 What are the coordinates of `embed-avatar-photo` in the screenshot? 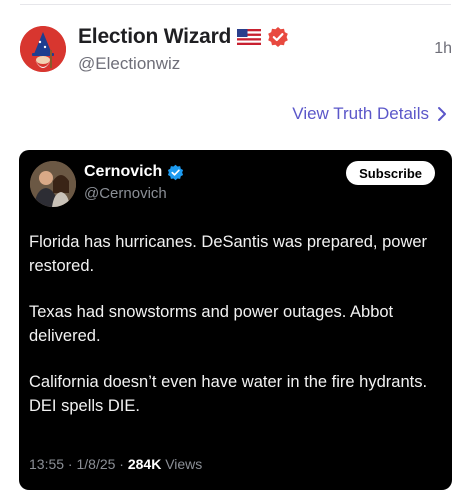 It's located at (53, 184).